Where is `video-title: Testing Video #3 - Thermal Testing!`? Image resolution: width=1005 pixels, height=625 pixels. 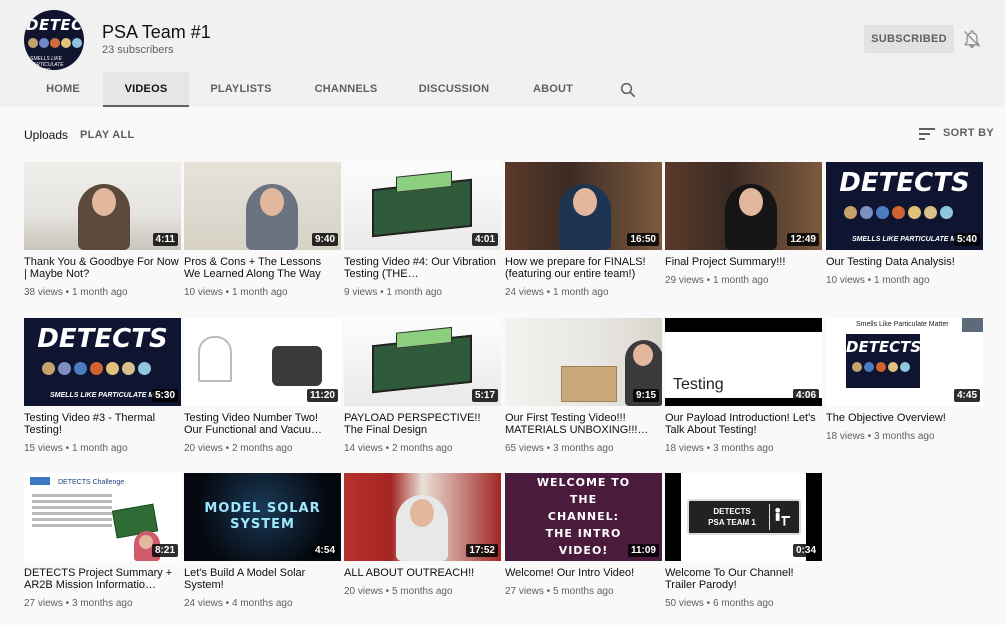 video-title: Testing Video #3 - Thermal Testing! is located at coordinates (101, 424).